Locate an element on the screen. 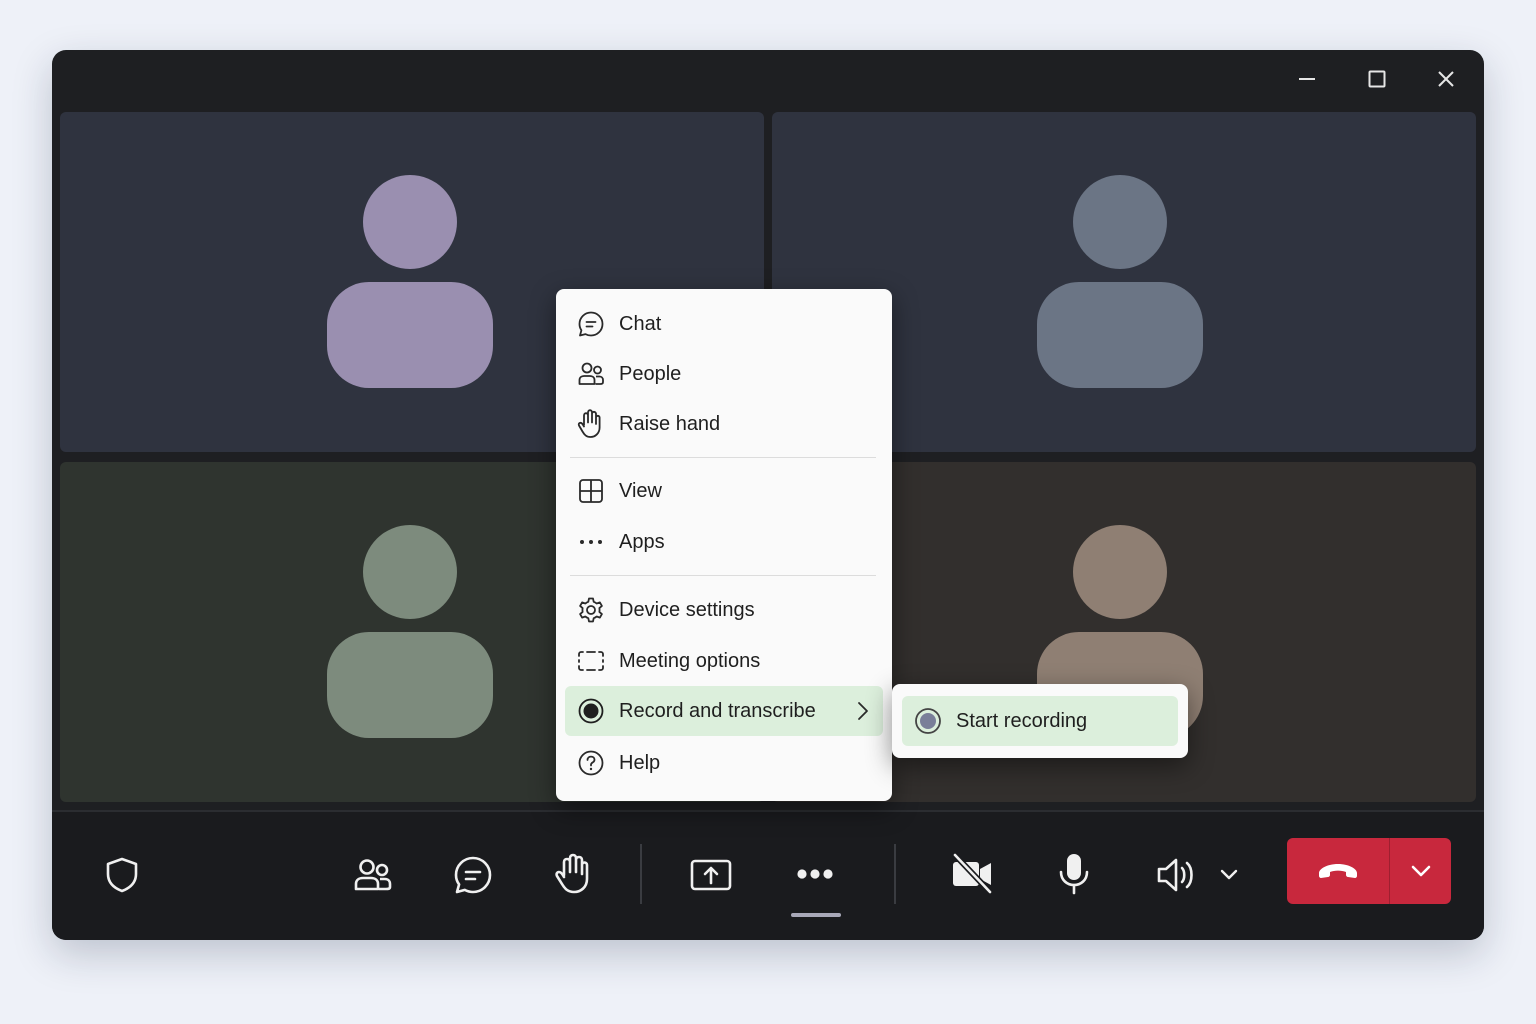 This screenshot has width=1536, height=1024. gear-icon is located at coordinates (591, 610).